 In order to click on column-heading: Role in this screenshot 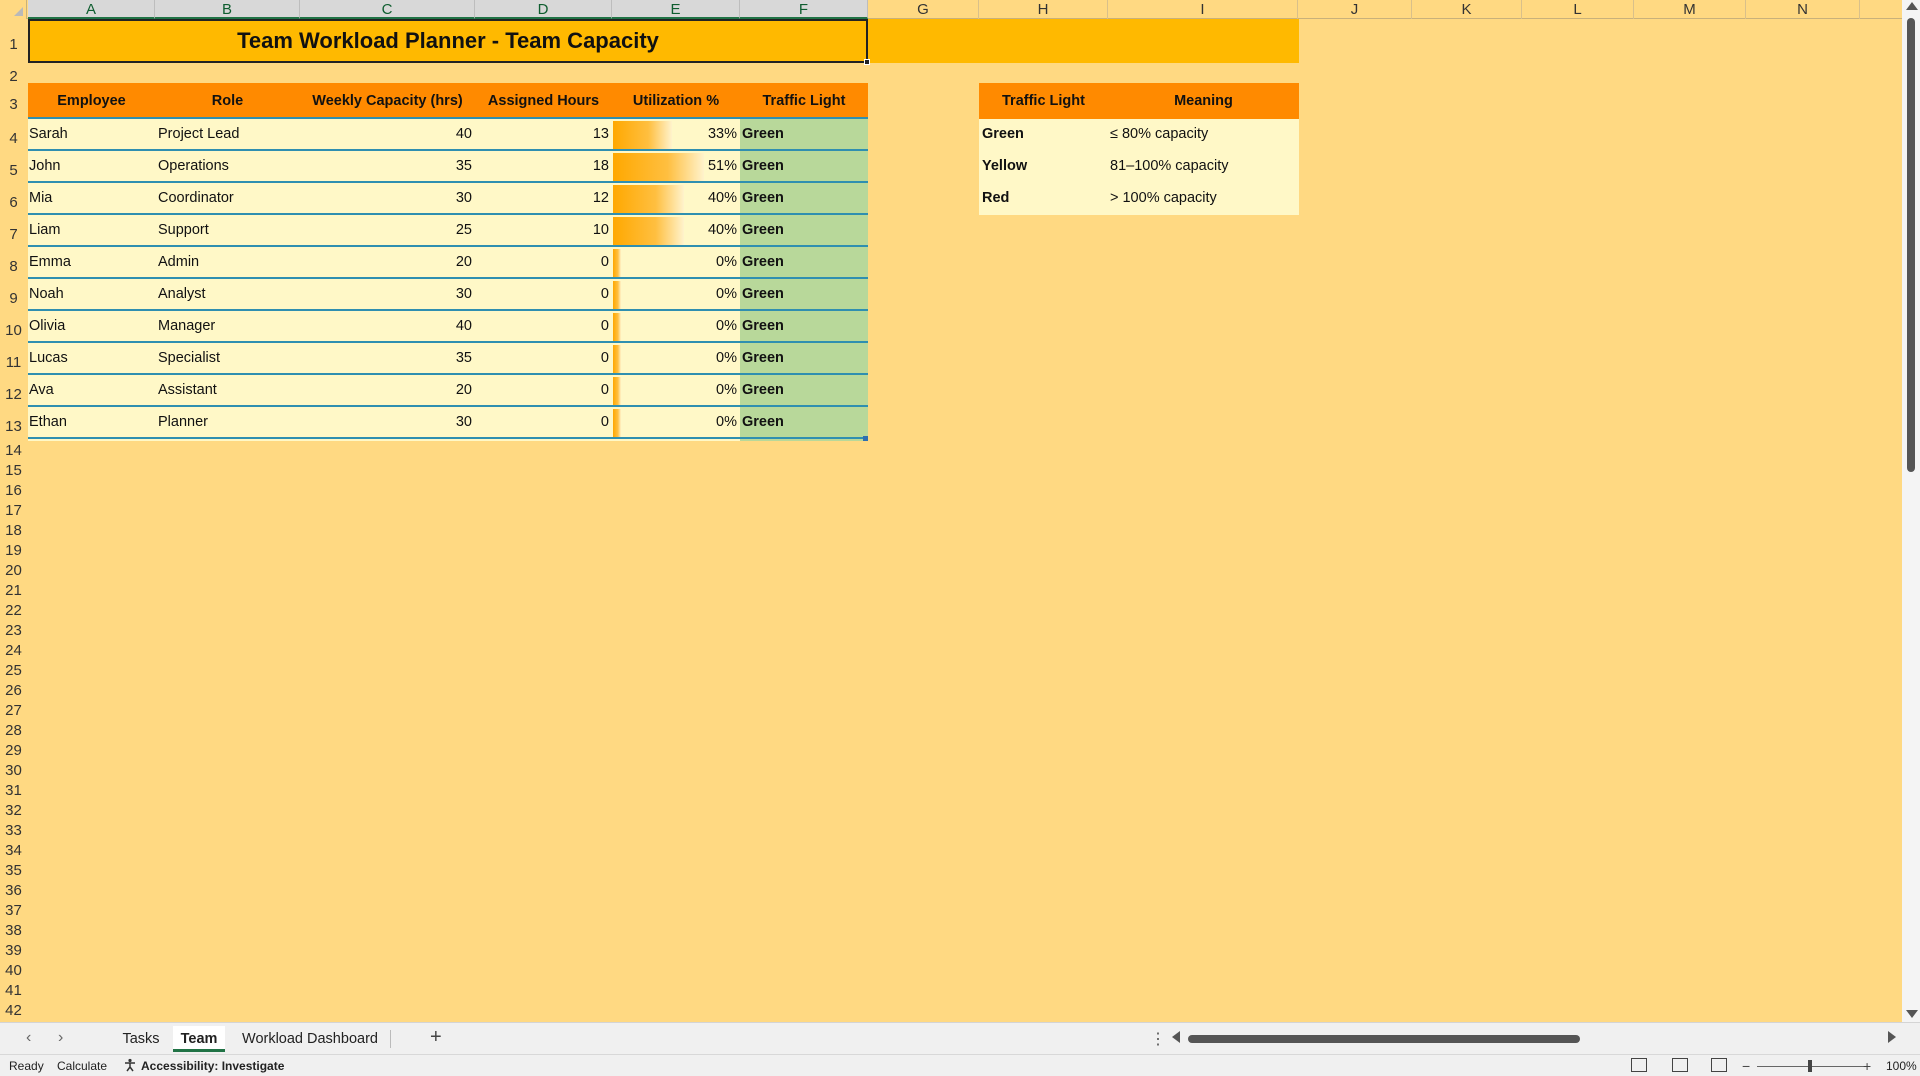, I will do `click(227, 101)`.